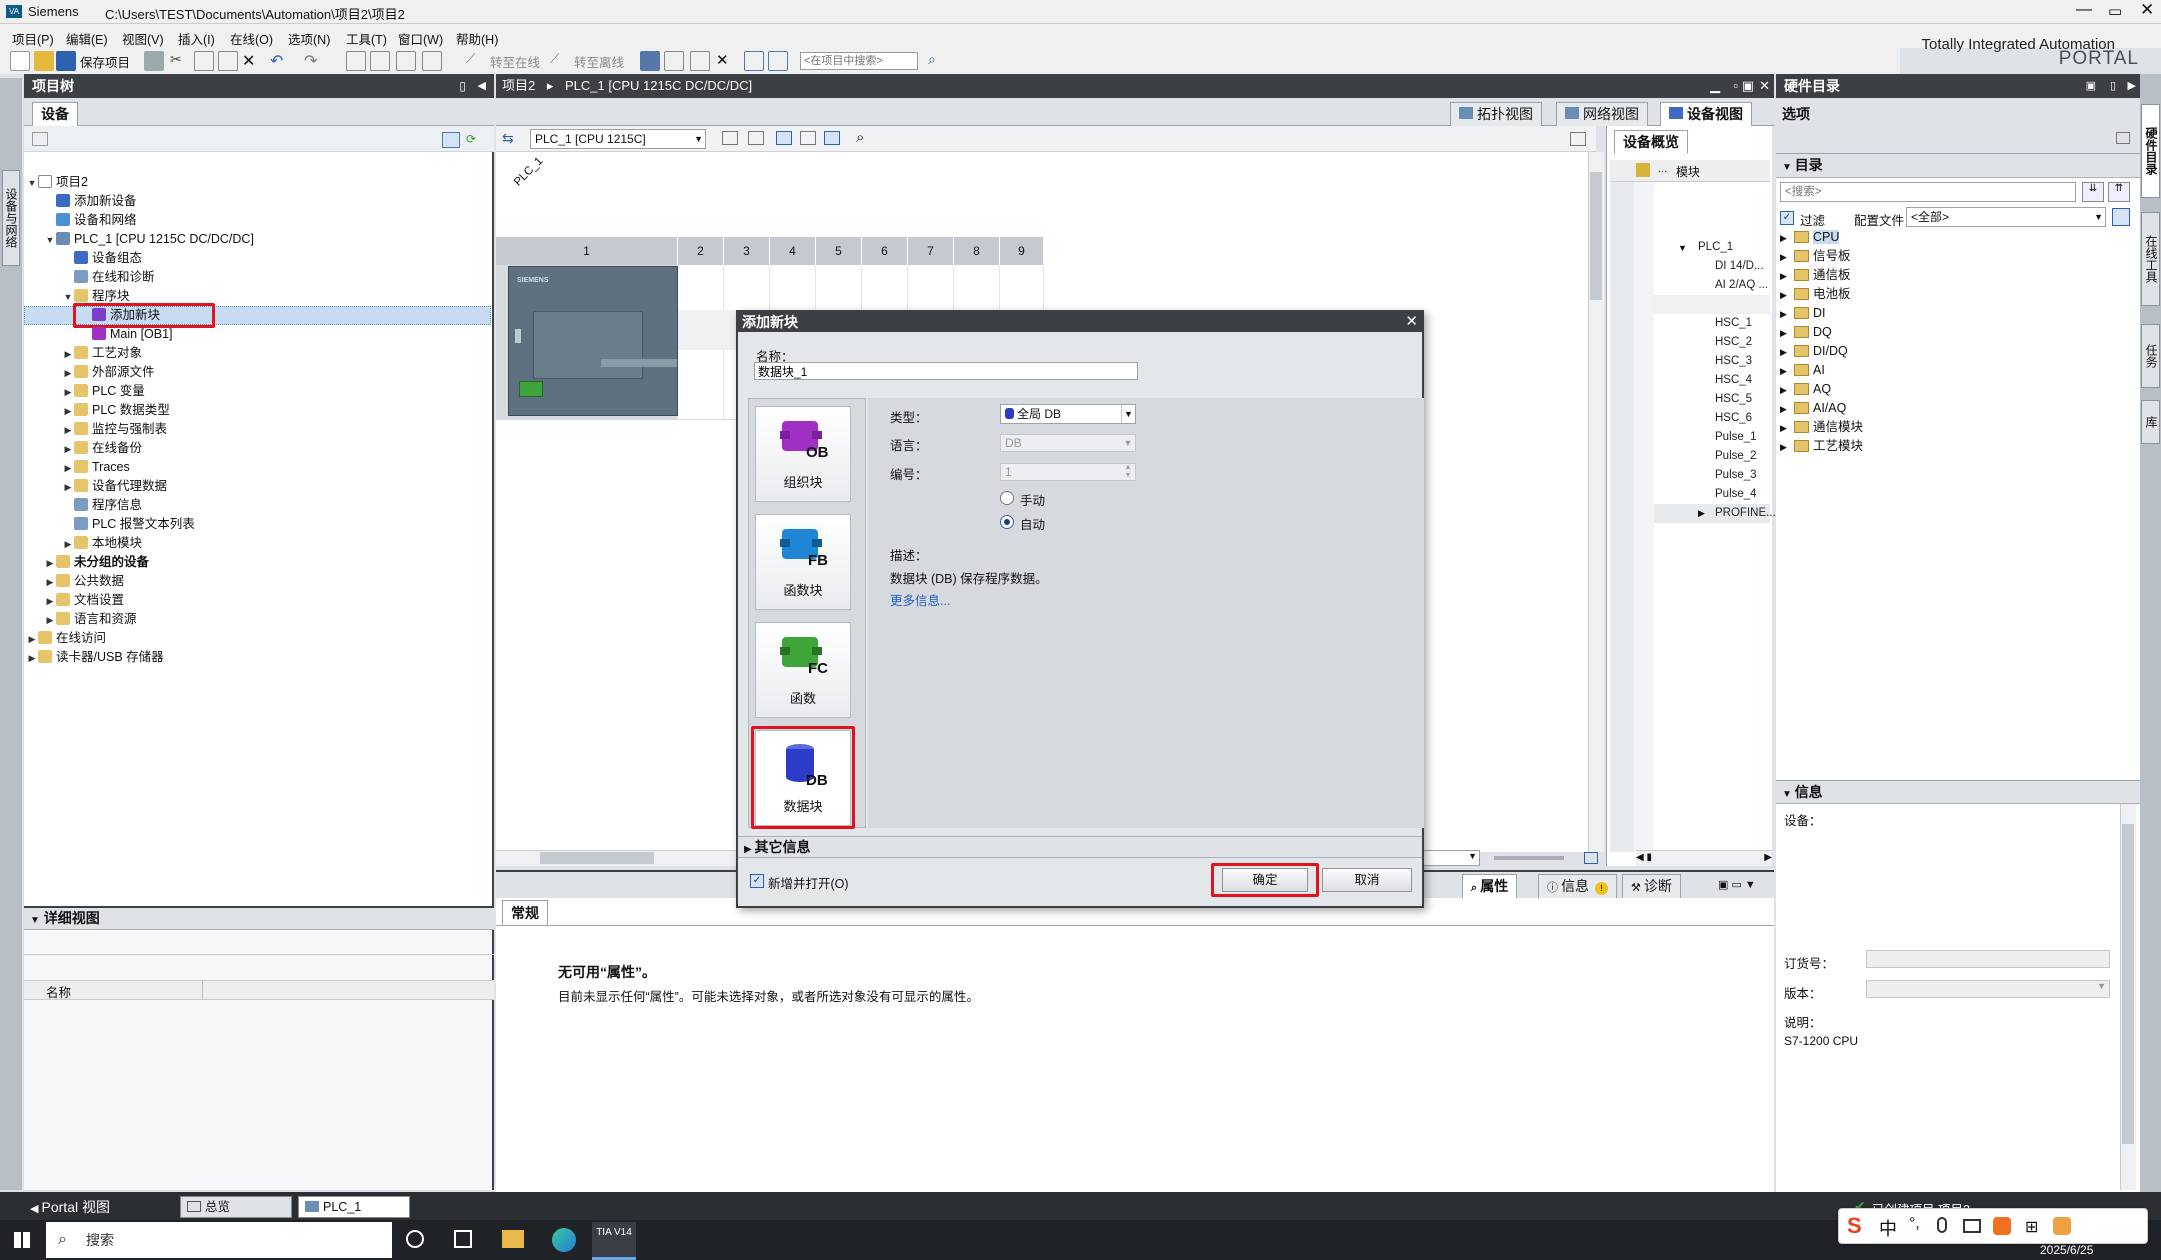 The image size is (2161, 1260). What do you see at coordinates (597, 858) in the screenshot?
I see `canvas-hscroll-thumb` at bounding box center [597, 858].